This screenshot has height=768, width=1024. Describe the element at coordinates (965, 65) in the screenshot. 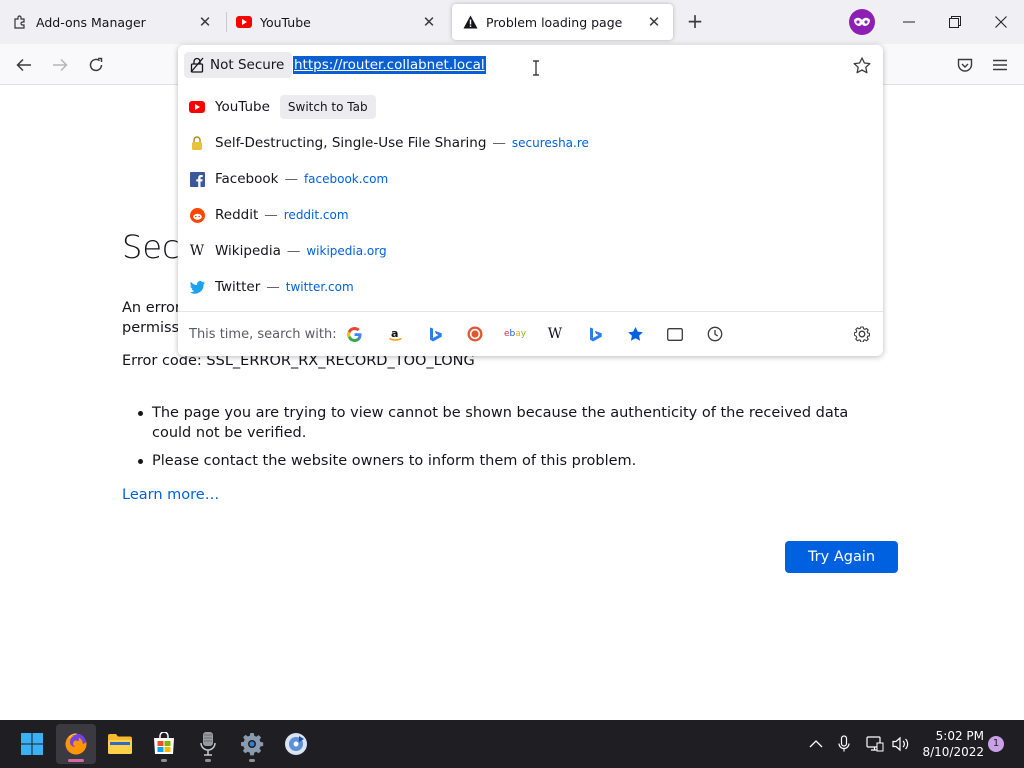

I see `pocket-icon` at that location.